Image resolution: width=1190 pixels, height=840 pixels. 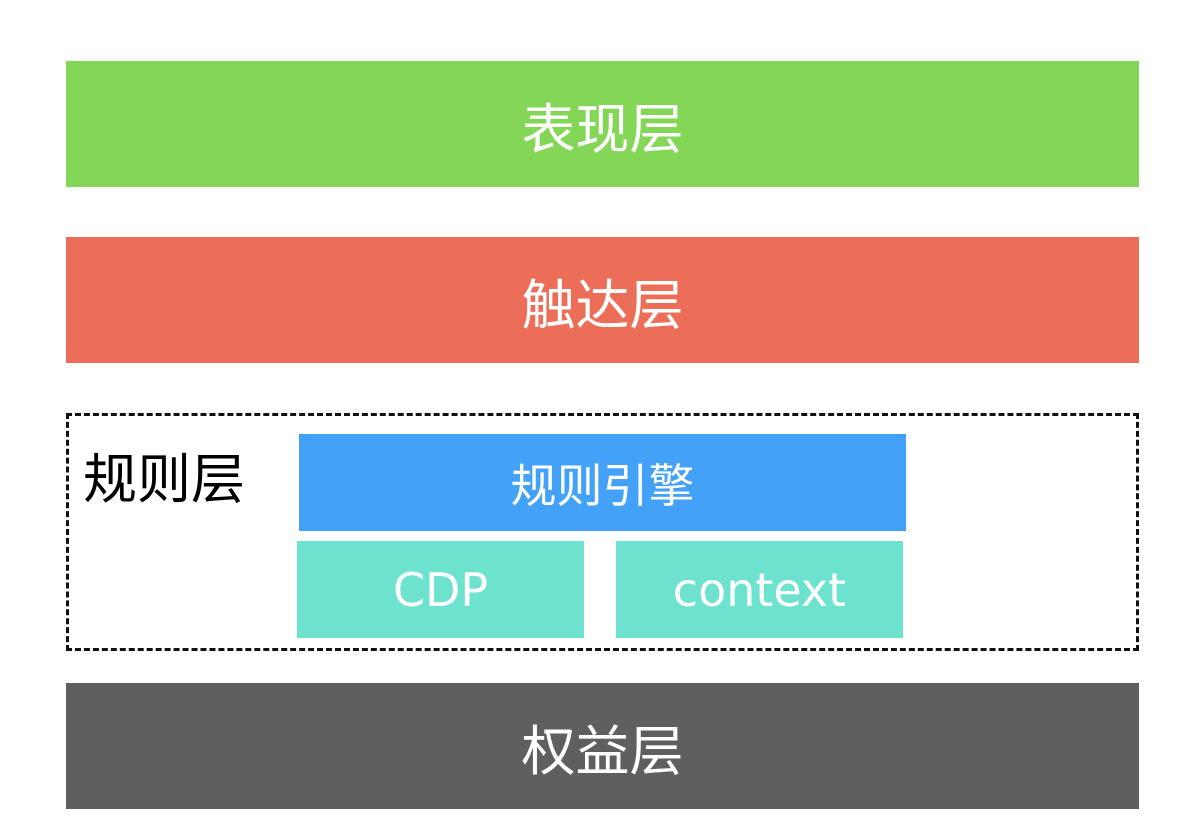 I want to click on reach-layer-block: 触达层, so click(x=602, y=300).